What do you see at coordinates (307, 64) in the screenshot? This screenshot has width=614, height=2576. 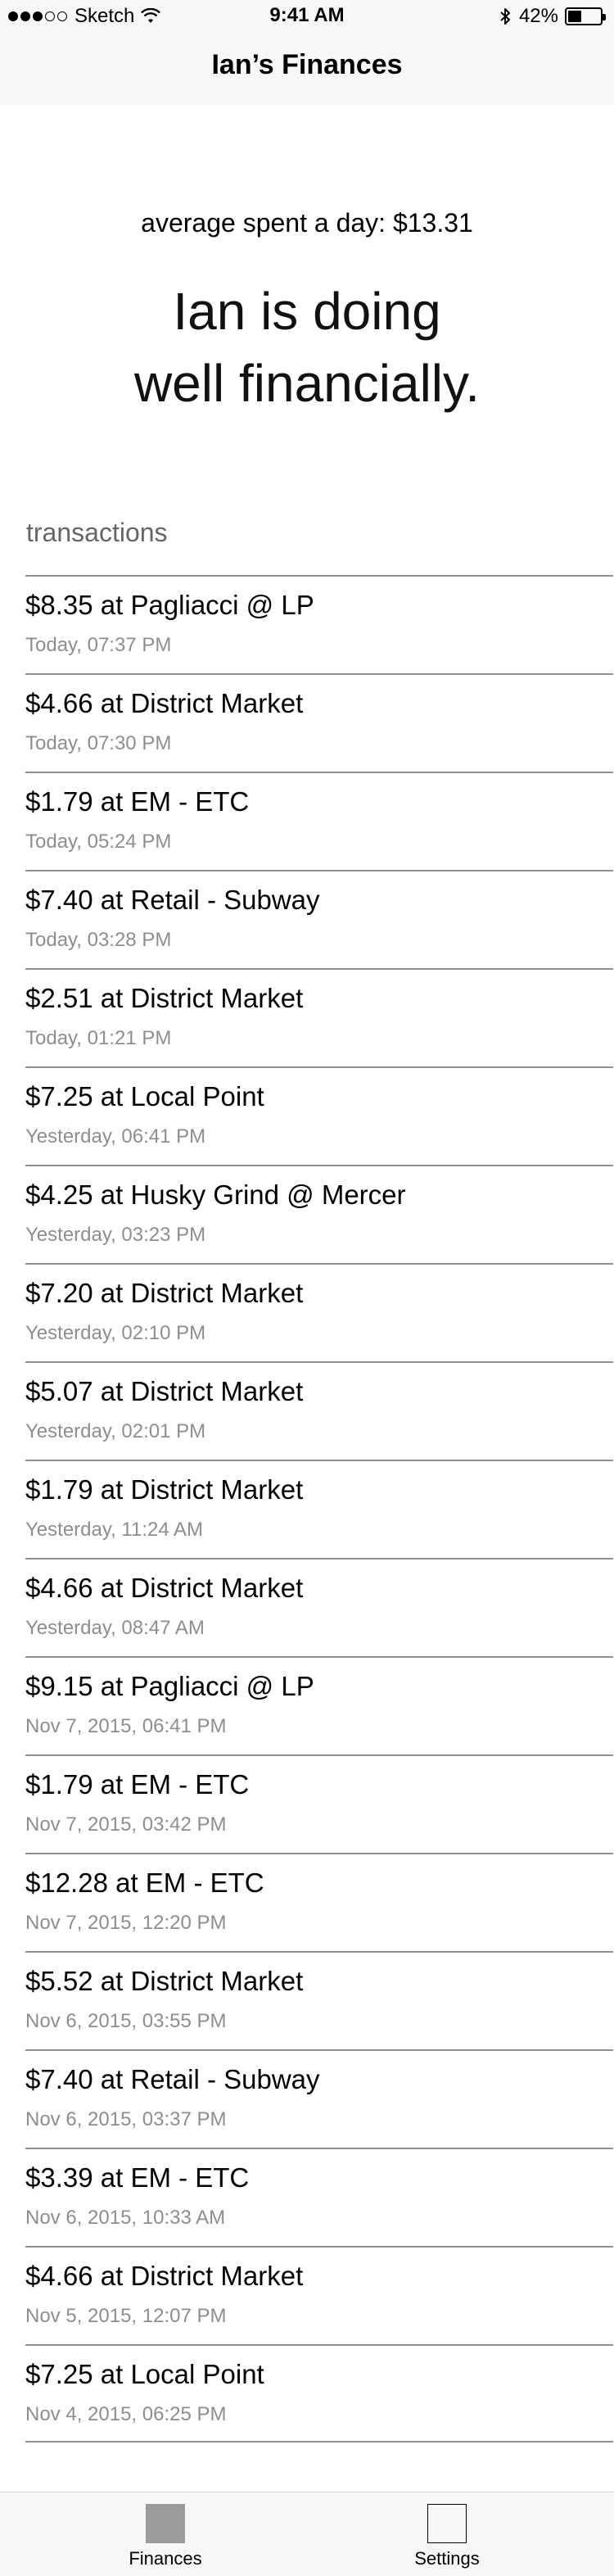 I see `page-title: Ian’s Finances` at bounding box center [307, 64].